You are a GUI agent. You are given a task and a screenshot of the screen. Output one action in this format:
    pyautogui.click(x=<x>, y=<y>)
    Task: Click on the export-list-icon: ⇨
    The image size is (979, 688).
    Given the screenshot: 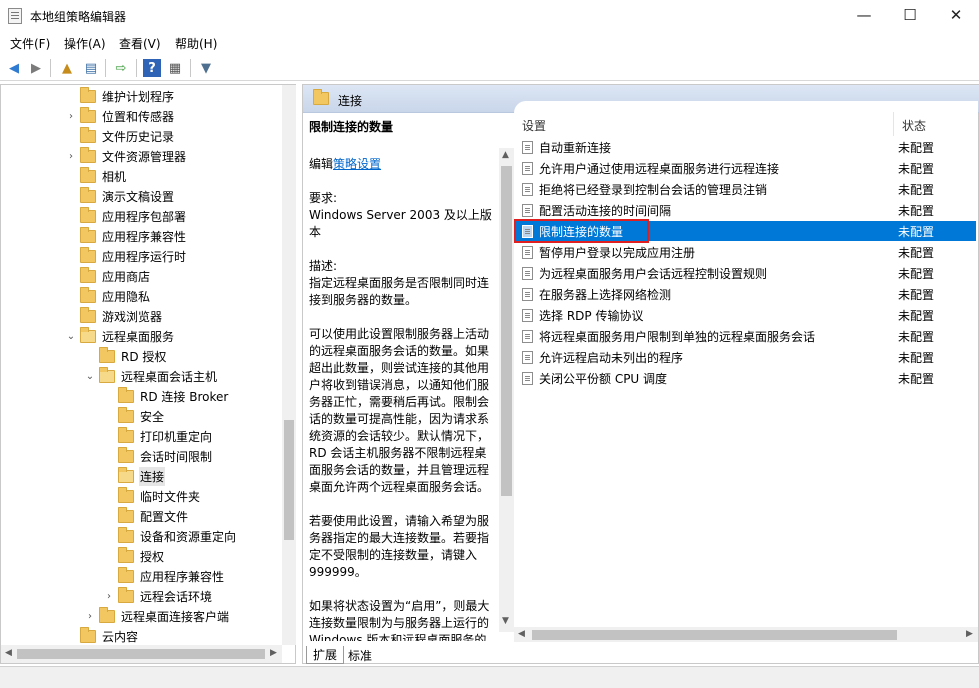 What is the action you would take?
    pyautogui.click(x=121, y=68)
    